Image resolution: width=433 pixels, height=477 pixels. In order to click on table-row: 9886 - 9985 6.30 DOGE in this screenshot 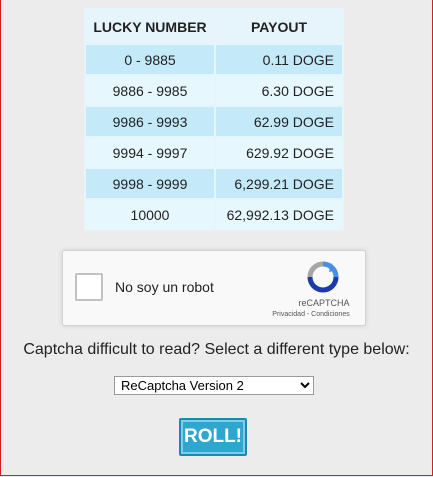, I will do `click(214, 90)`.